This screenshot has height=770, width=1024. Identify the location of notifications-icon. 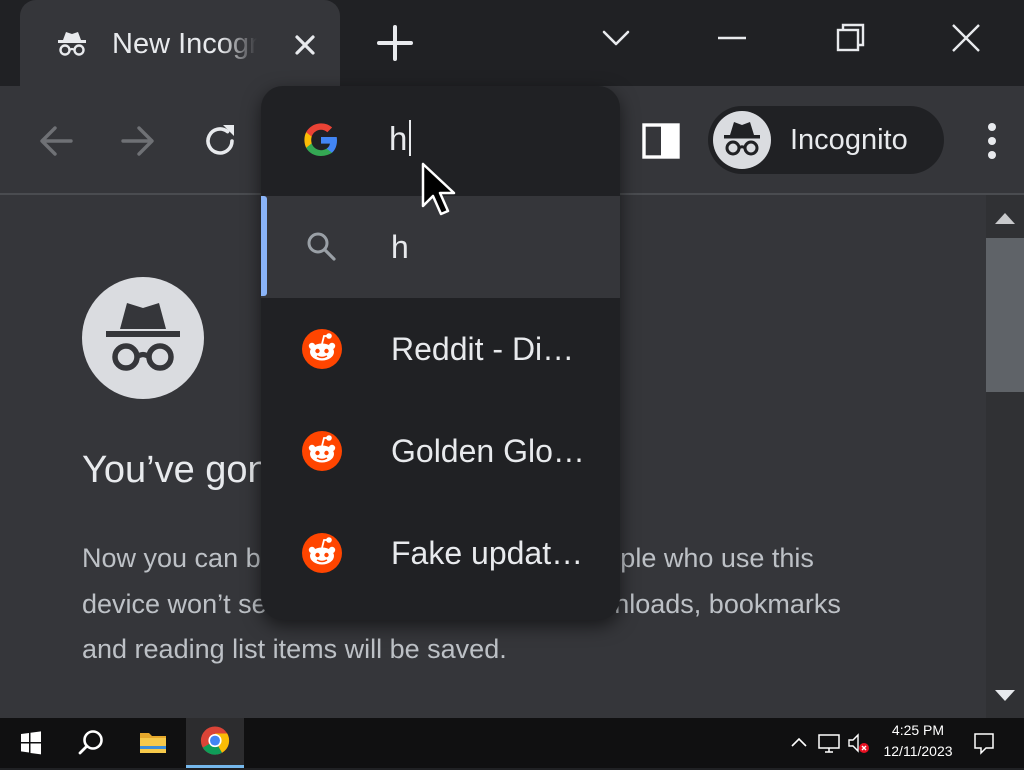
(984, 743).